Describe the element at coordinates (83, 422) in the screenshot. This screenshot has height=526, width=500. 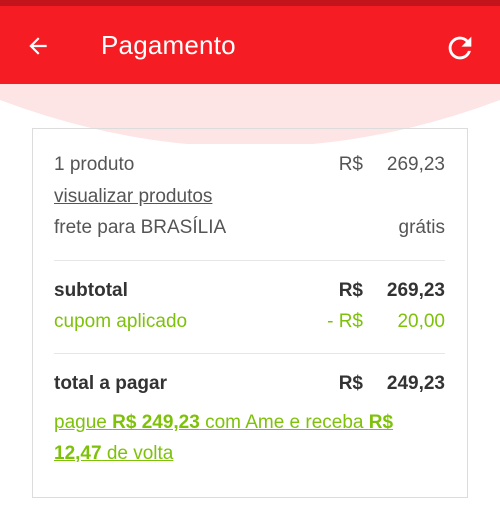
I see `ame-prefix: pague` at that location.